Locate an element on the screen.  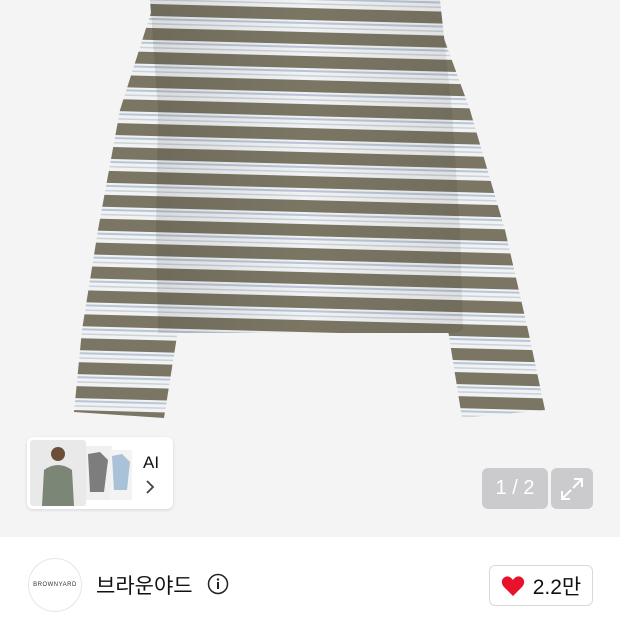
chevron-right-icon is located at coordinates (150, 487).